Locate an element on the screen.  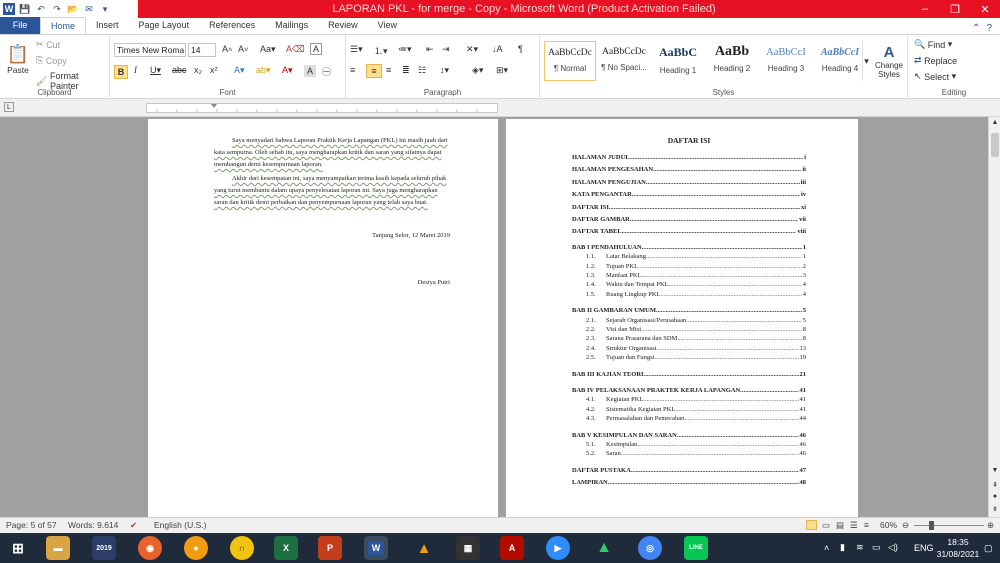
full-screen-reading-icon: ▭ is located at coordinates (826, 525).